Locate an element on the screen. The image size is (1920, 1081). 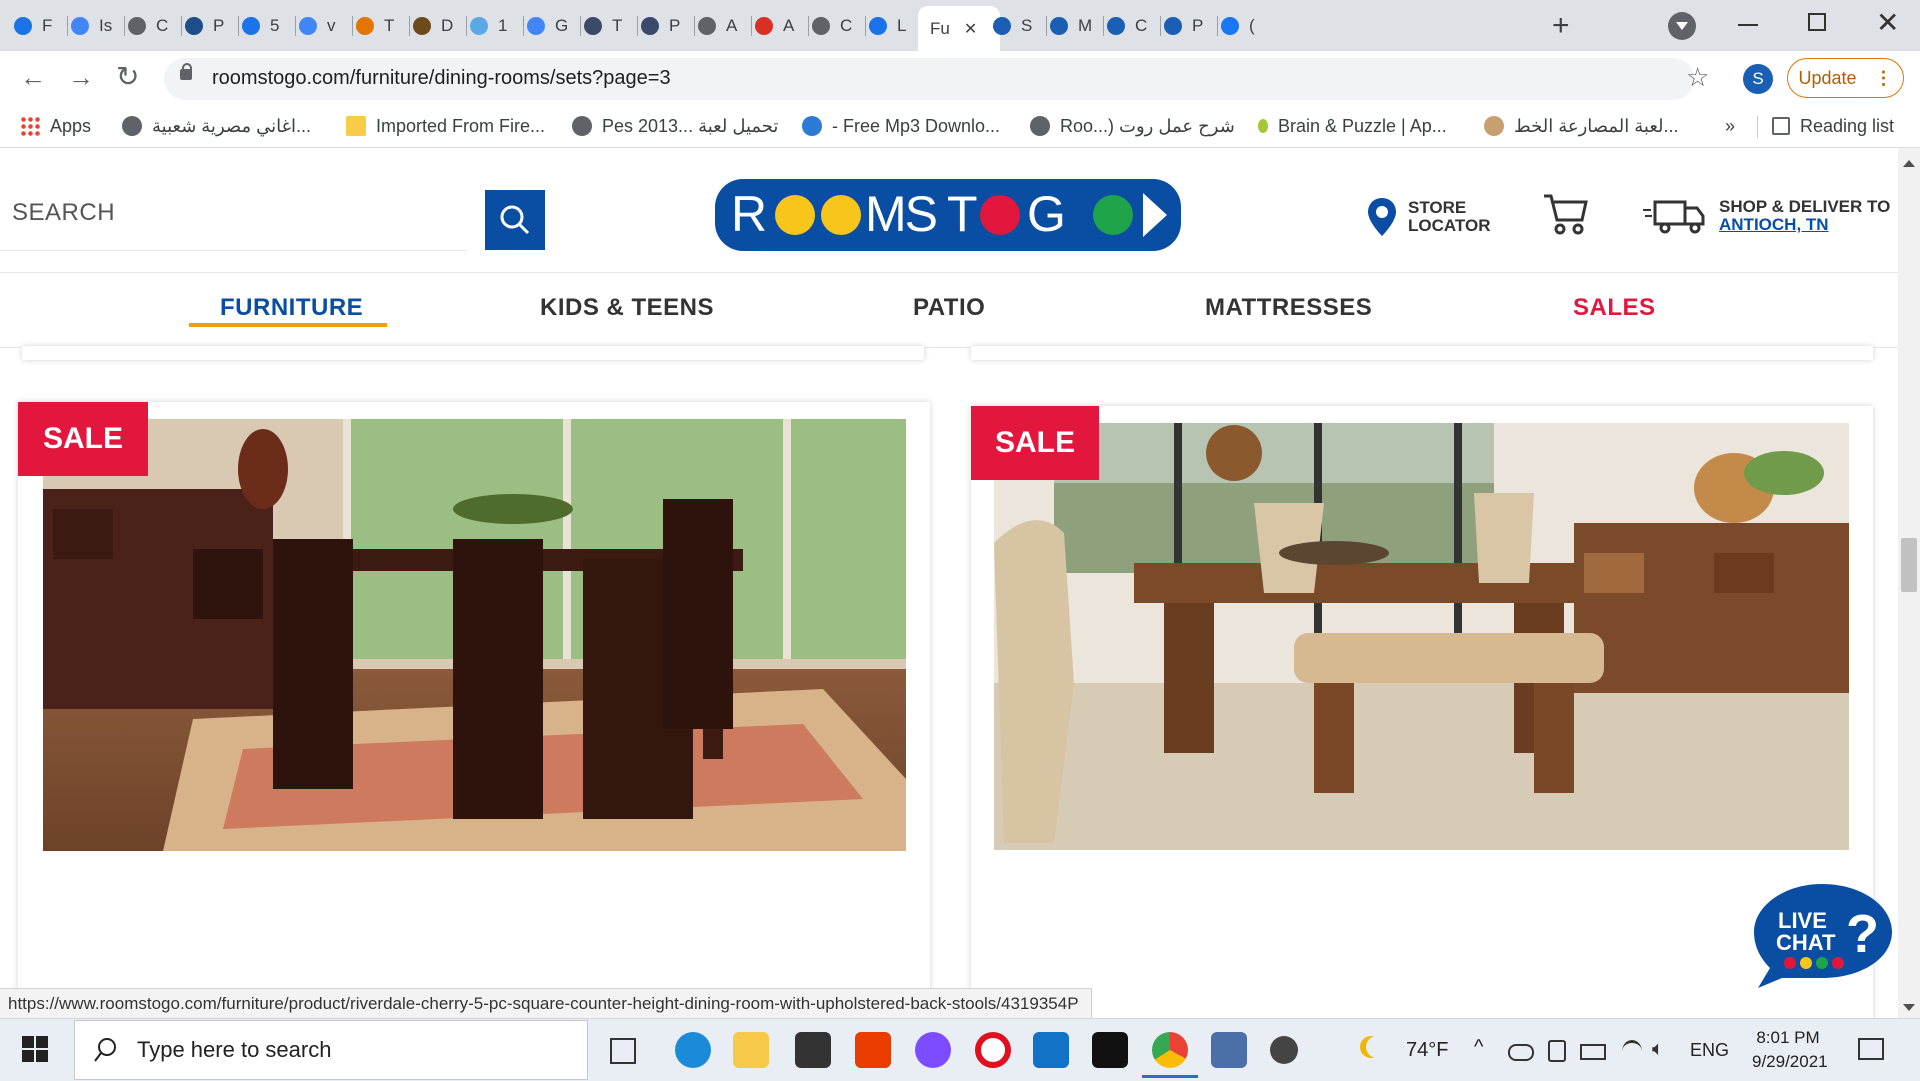
tab-active: Fu ✕ is located at coordinates (959, 28).